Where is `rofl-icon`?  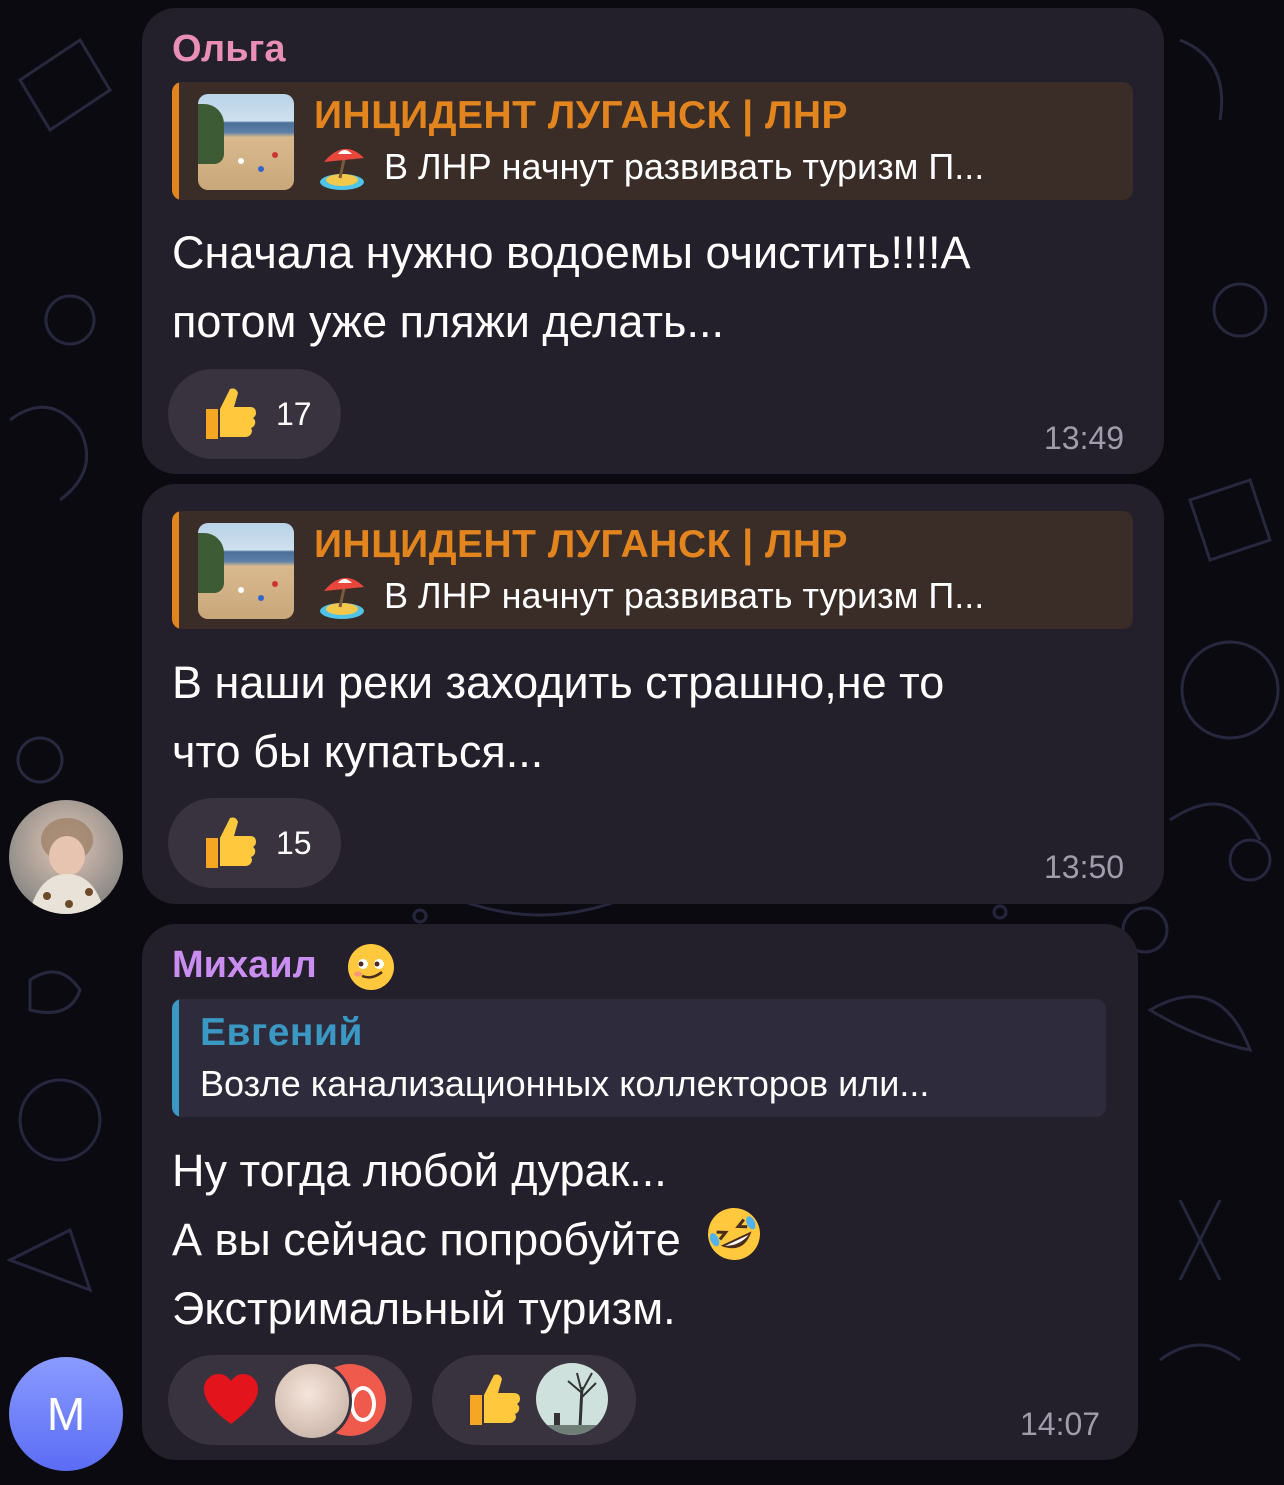
rofl-icon is located at coordinates (734, 1234).